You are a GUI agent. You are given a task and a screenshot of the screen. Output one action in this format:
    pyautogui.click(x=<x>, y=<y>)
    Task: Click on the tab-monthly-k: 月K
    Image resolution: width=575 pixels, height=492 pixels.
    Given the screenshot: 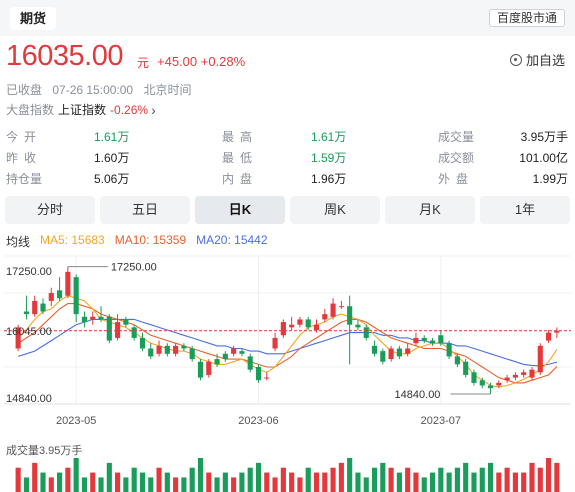 What is the action you would take?
    pyautogui.click(x=430, y=210)
    